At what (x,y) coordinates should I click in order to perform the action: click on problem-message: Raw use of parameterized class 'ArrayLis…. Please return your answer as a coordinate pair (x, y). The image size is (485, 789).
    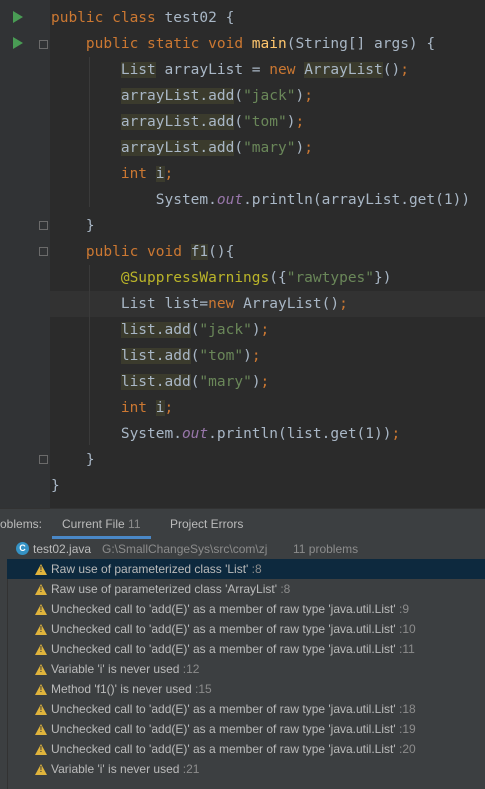
    Looking at the image, I should click on (164, 589).